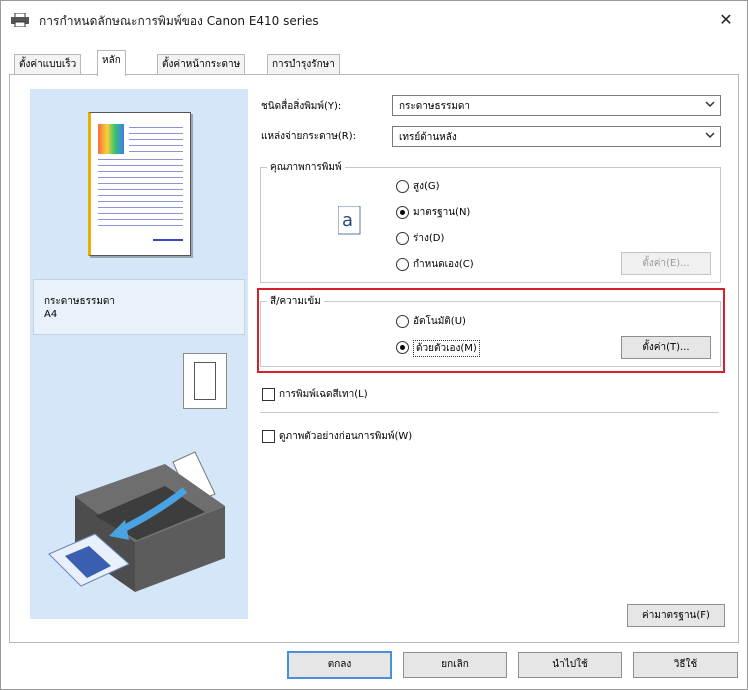 Image resolution: width=748 pixels, height=690 pixels. What do you see at coordinates (139, 307) in the screenshot?
I see `paper-info-box: กระดาษธรรมดา A4` at bounding box center [139, 307].